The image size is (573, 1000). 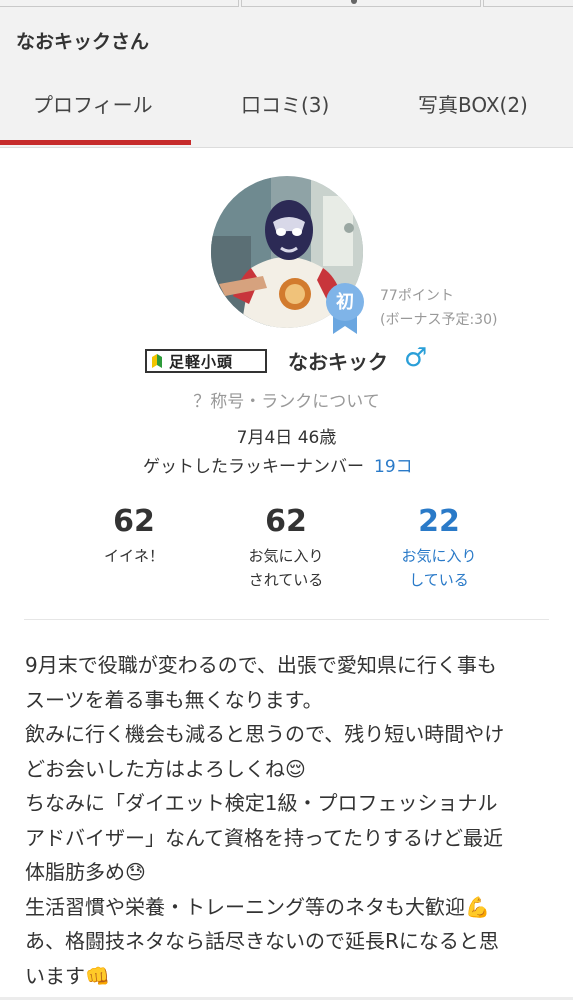 I want to click on stat-favoriting: 22 お気に入り している, so click(x=439, y=548).